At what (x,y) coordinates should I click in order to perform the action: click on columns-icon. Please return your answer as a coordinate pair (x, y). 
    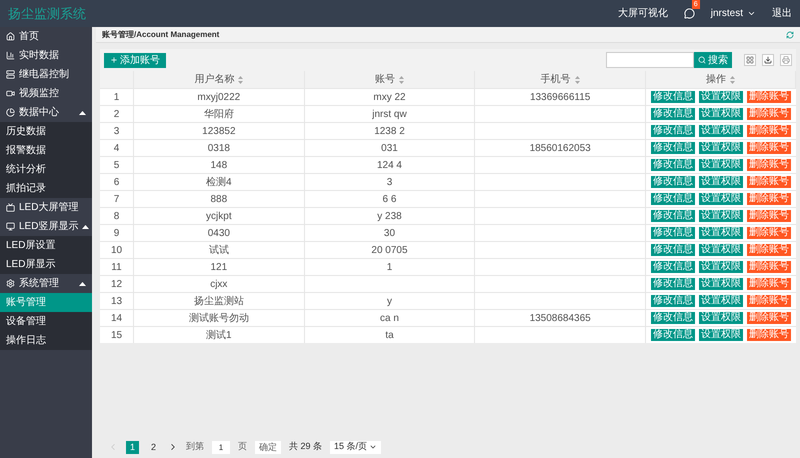
    Looking at the image, I should click on (750, 60).